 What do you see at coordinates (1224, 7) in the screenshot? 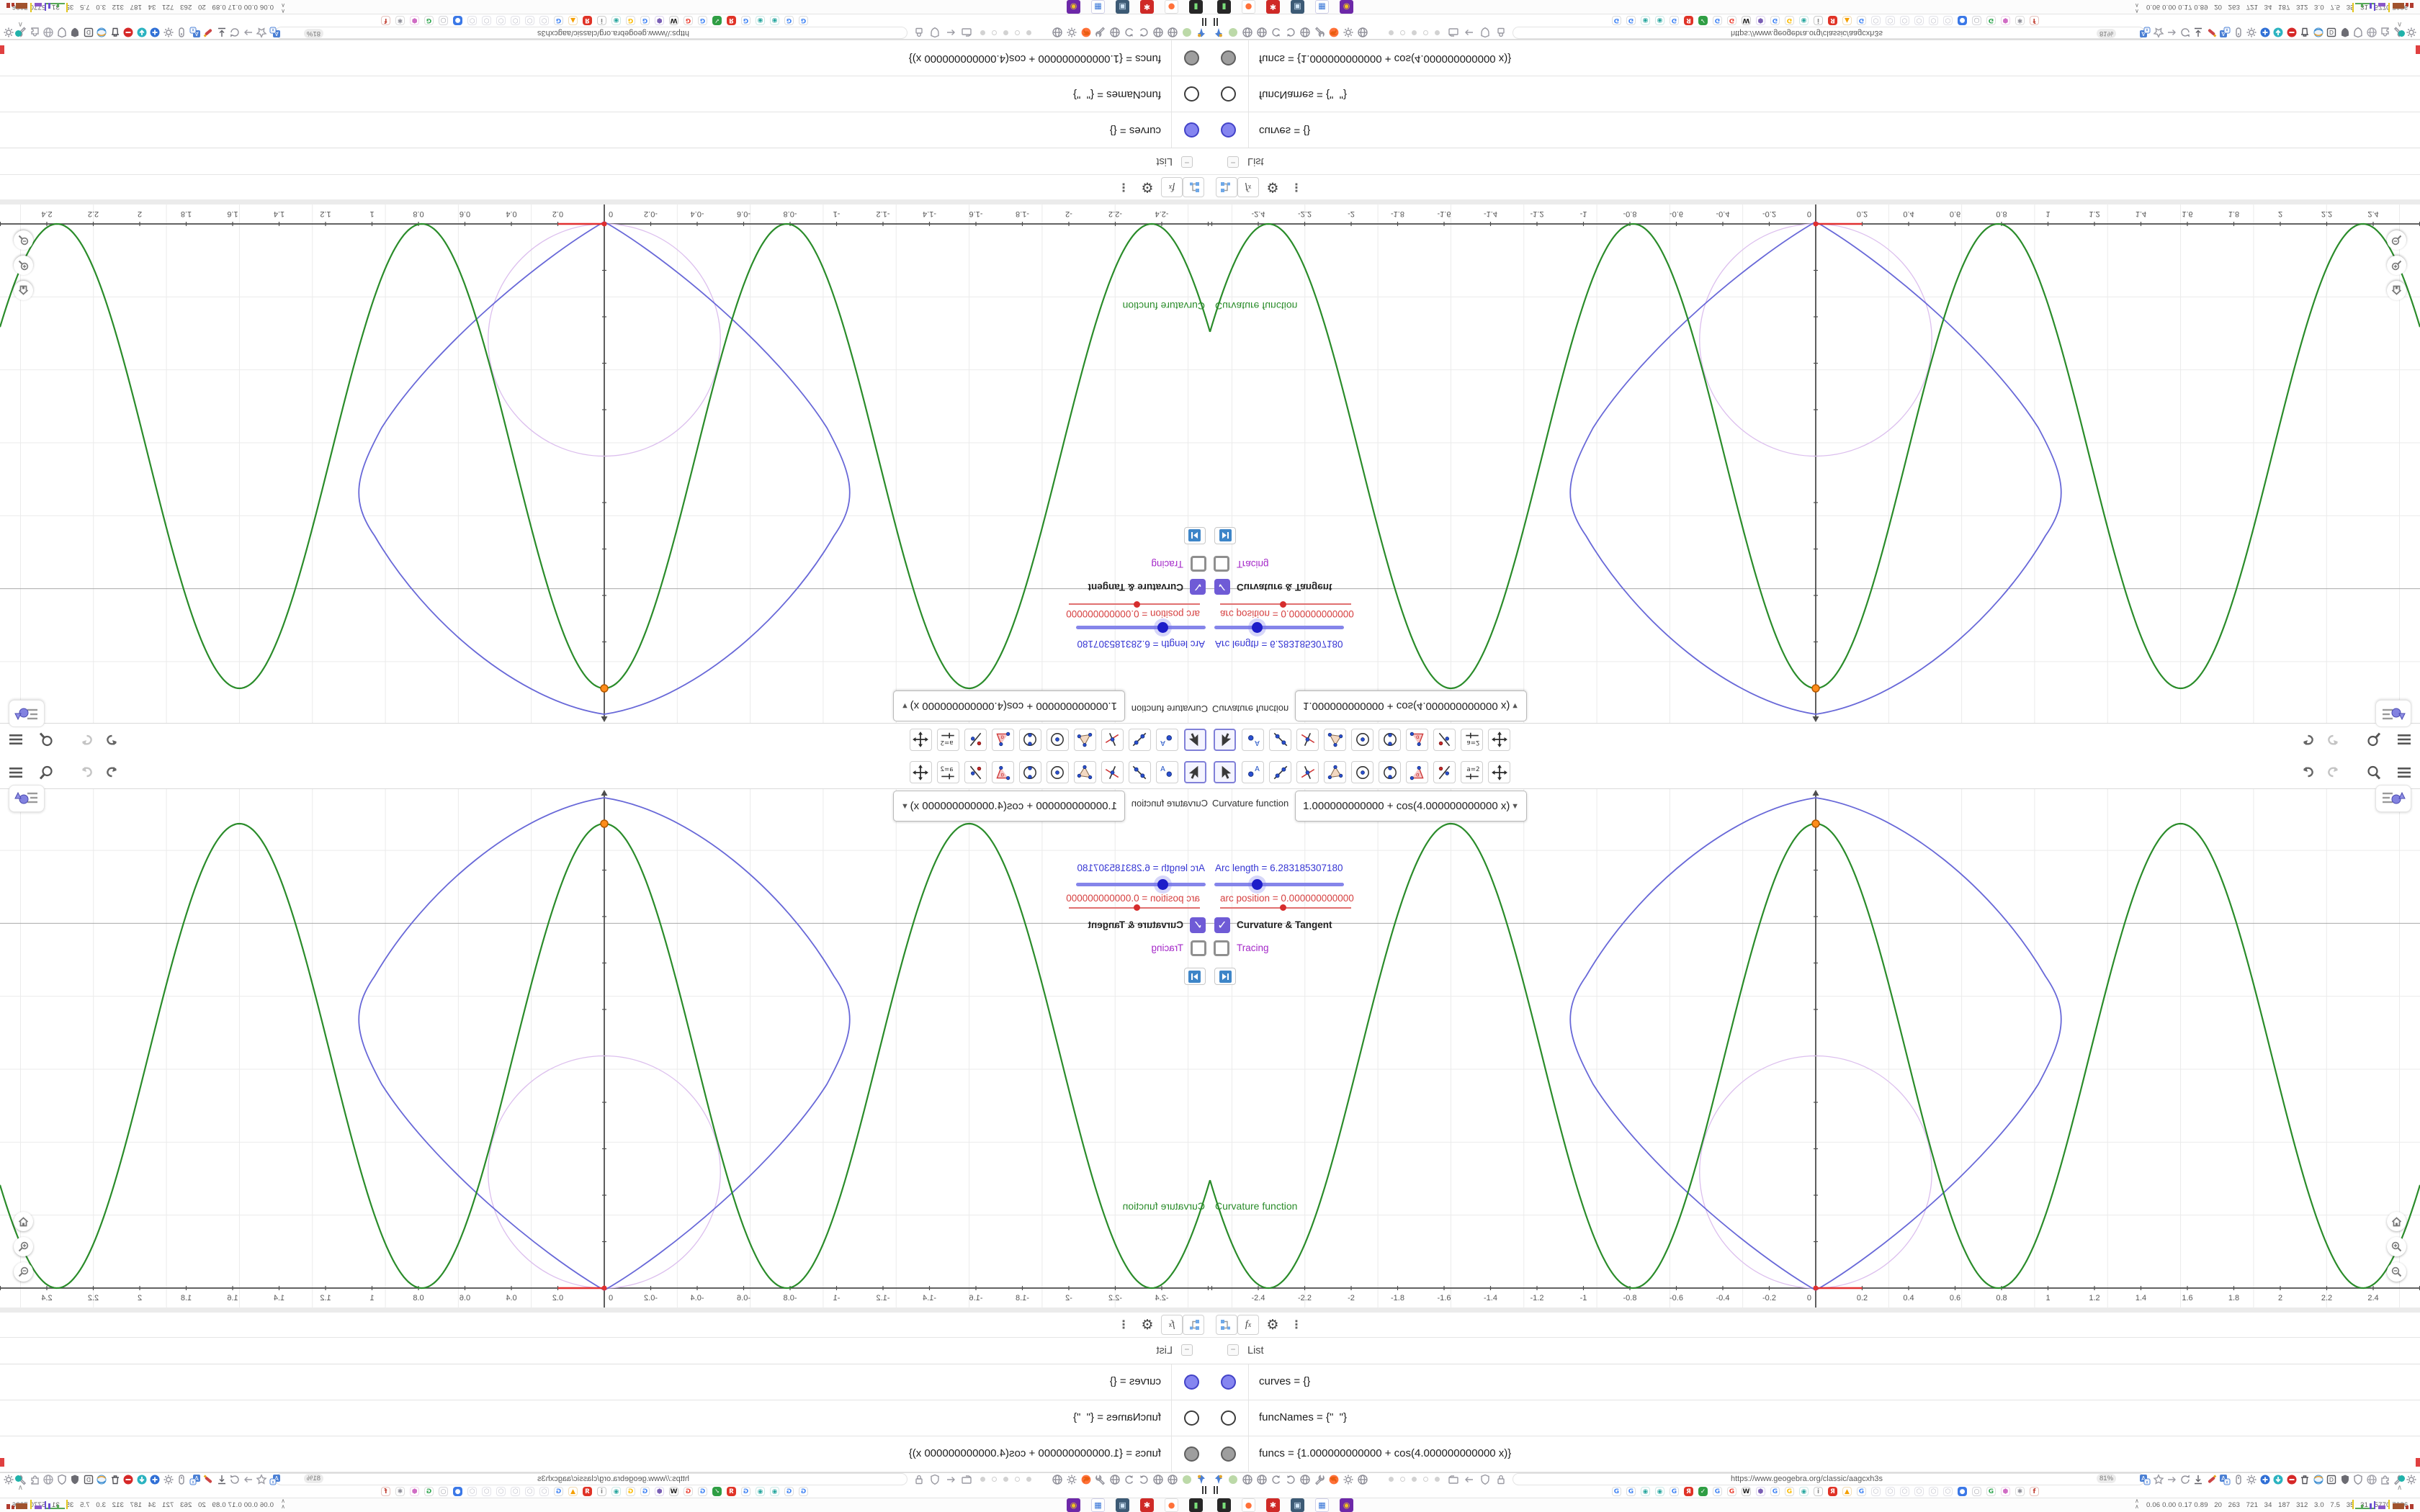
I see `taskbar-app-icon: ▮` at bounding box center [1224, 7].